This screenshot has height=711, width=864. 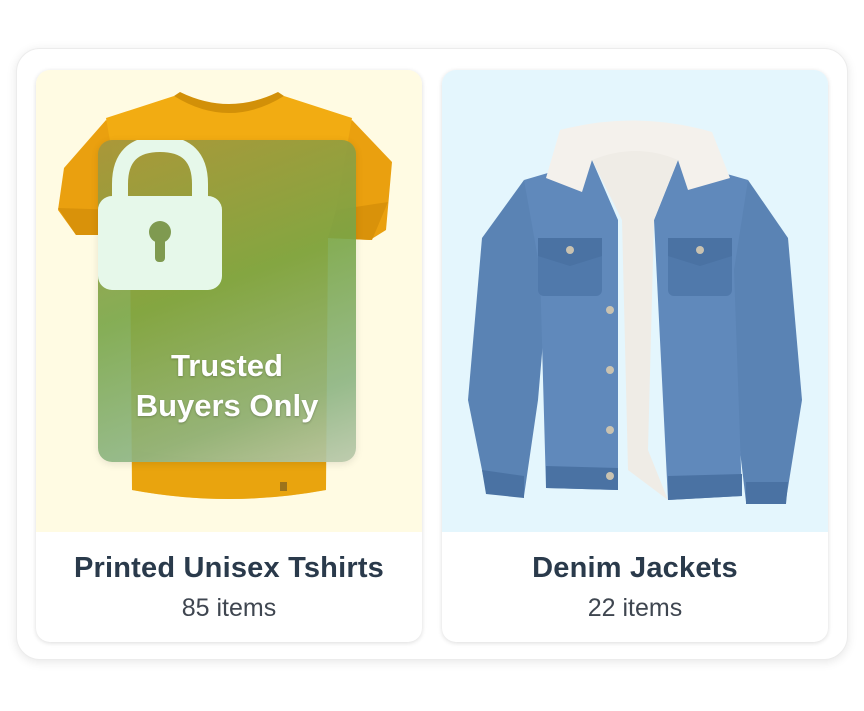 I want to click on card-footer: Printed Unisex Tshirts 85 items, so click(x=229, y=587).